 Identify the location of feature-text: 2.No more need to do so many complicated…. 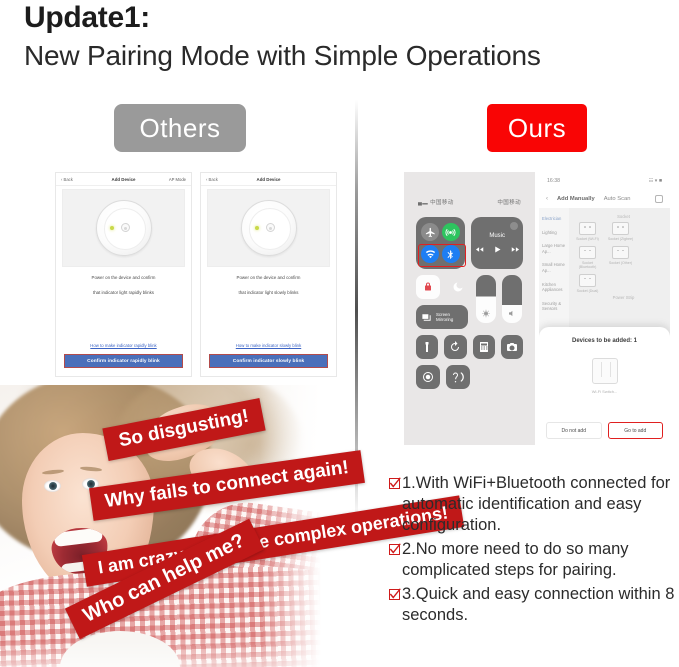
(515, 559).